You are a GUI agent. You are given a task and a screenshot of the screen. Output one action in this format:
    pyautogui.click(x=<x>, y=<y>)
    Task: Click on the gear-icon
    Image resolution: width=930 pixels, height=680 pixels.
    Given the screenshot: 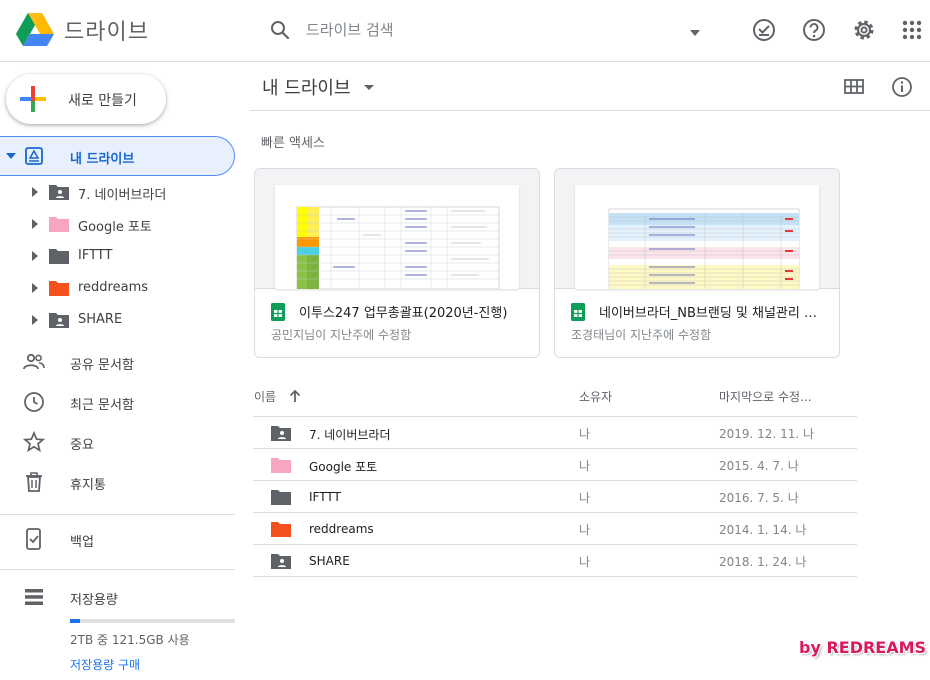 What is the action you would take?
    pyautogui.click(x=864, y=30)
    